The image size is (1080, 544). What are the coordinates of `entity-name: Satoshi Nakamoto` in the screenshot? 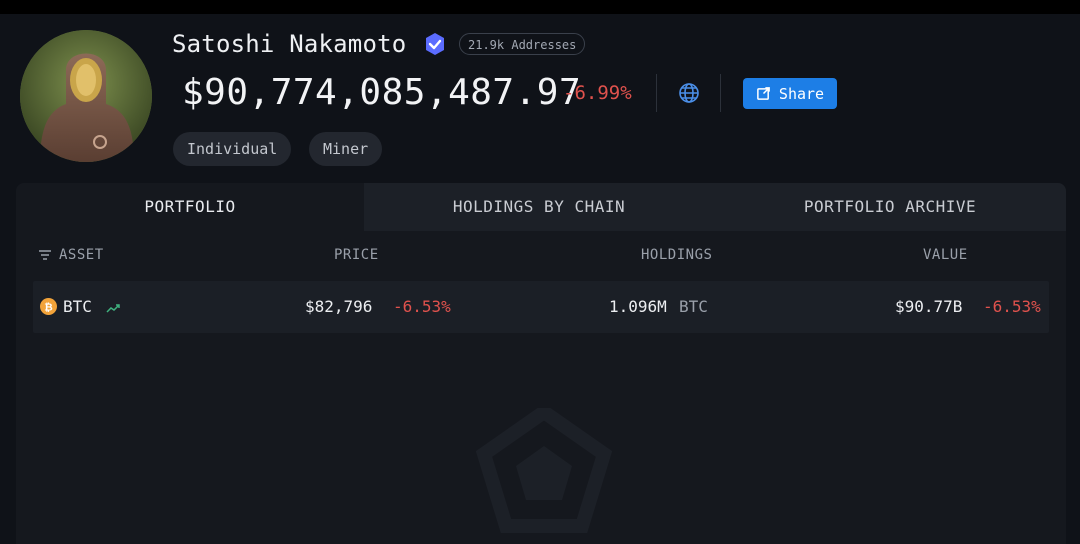 It's located at (289, 44).